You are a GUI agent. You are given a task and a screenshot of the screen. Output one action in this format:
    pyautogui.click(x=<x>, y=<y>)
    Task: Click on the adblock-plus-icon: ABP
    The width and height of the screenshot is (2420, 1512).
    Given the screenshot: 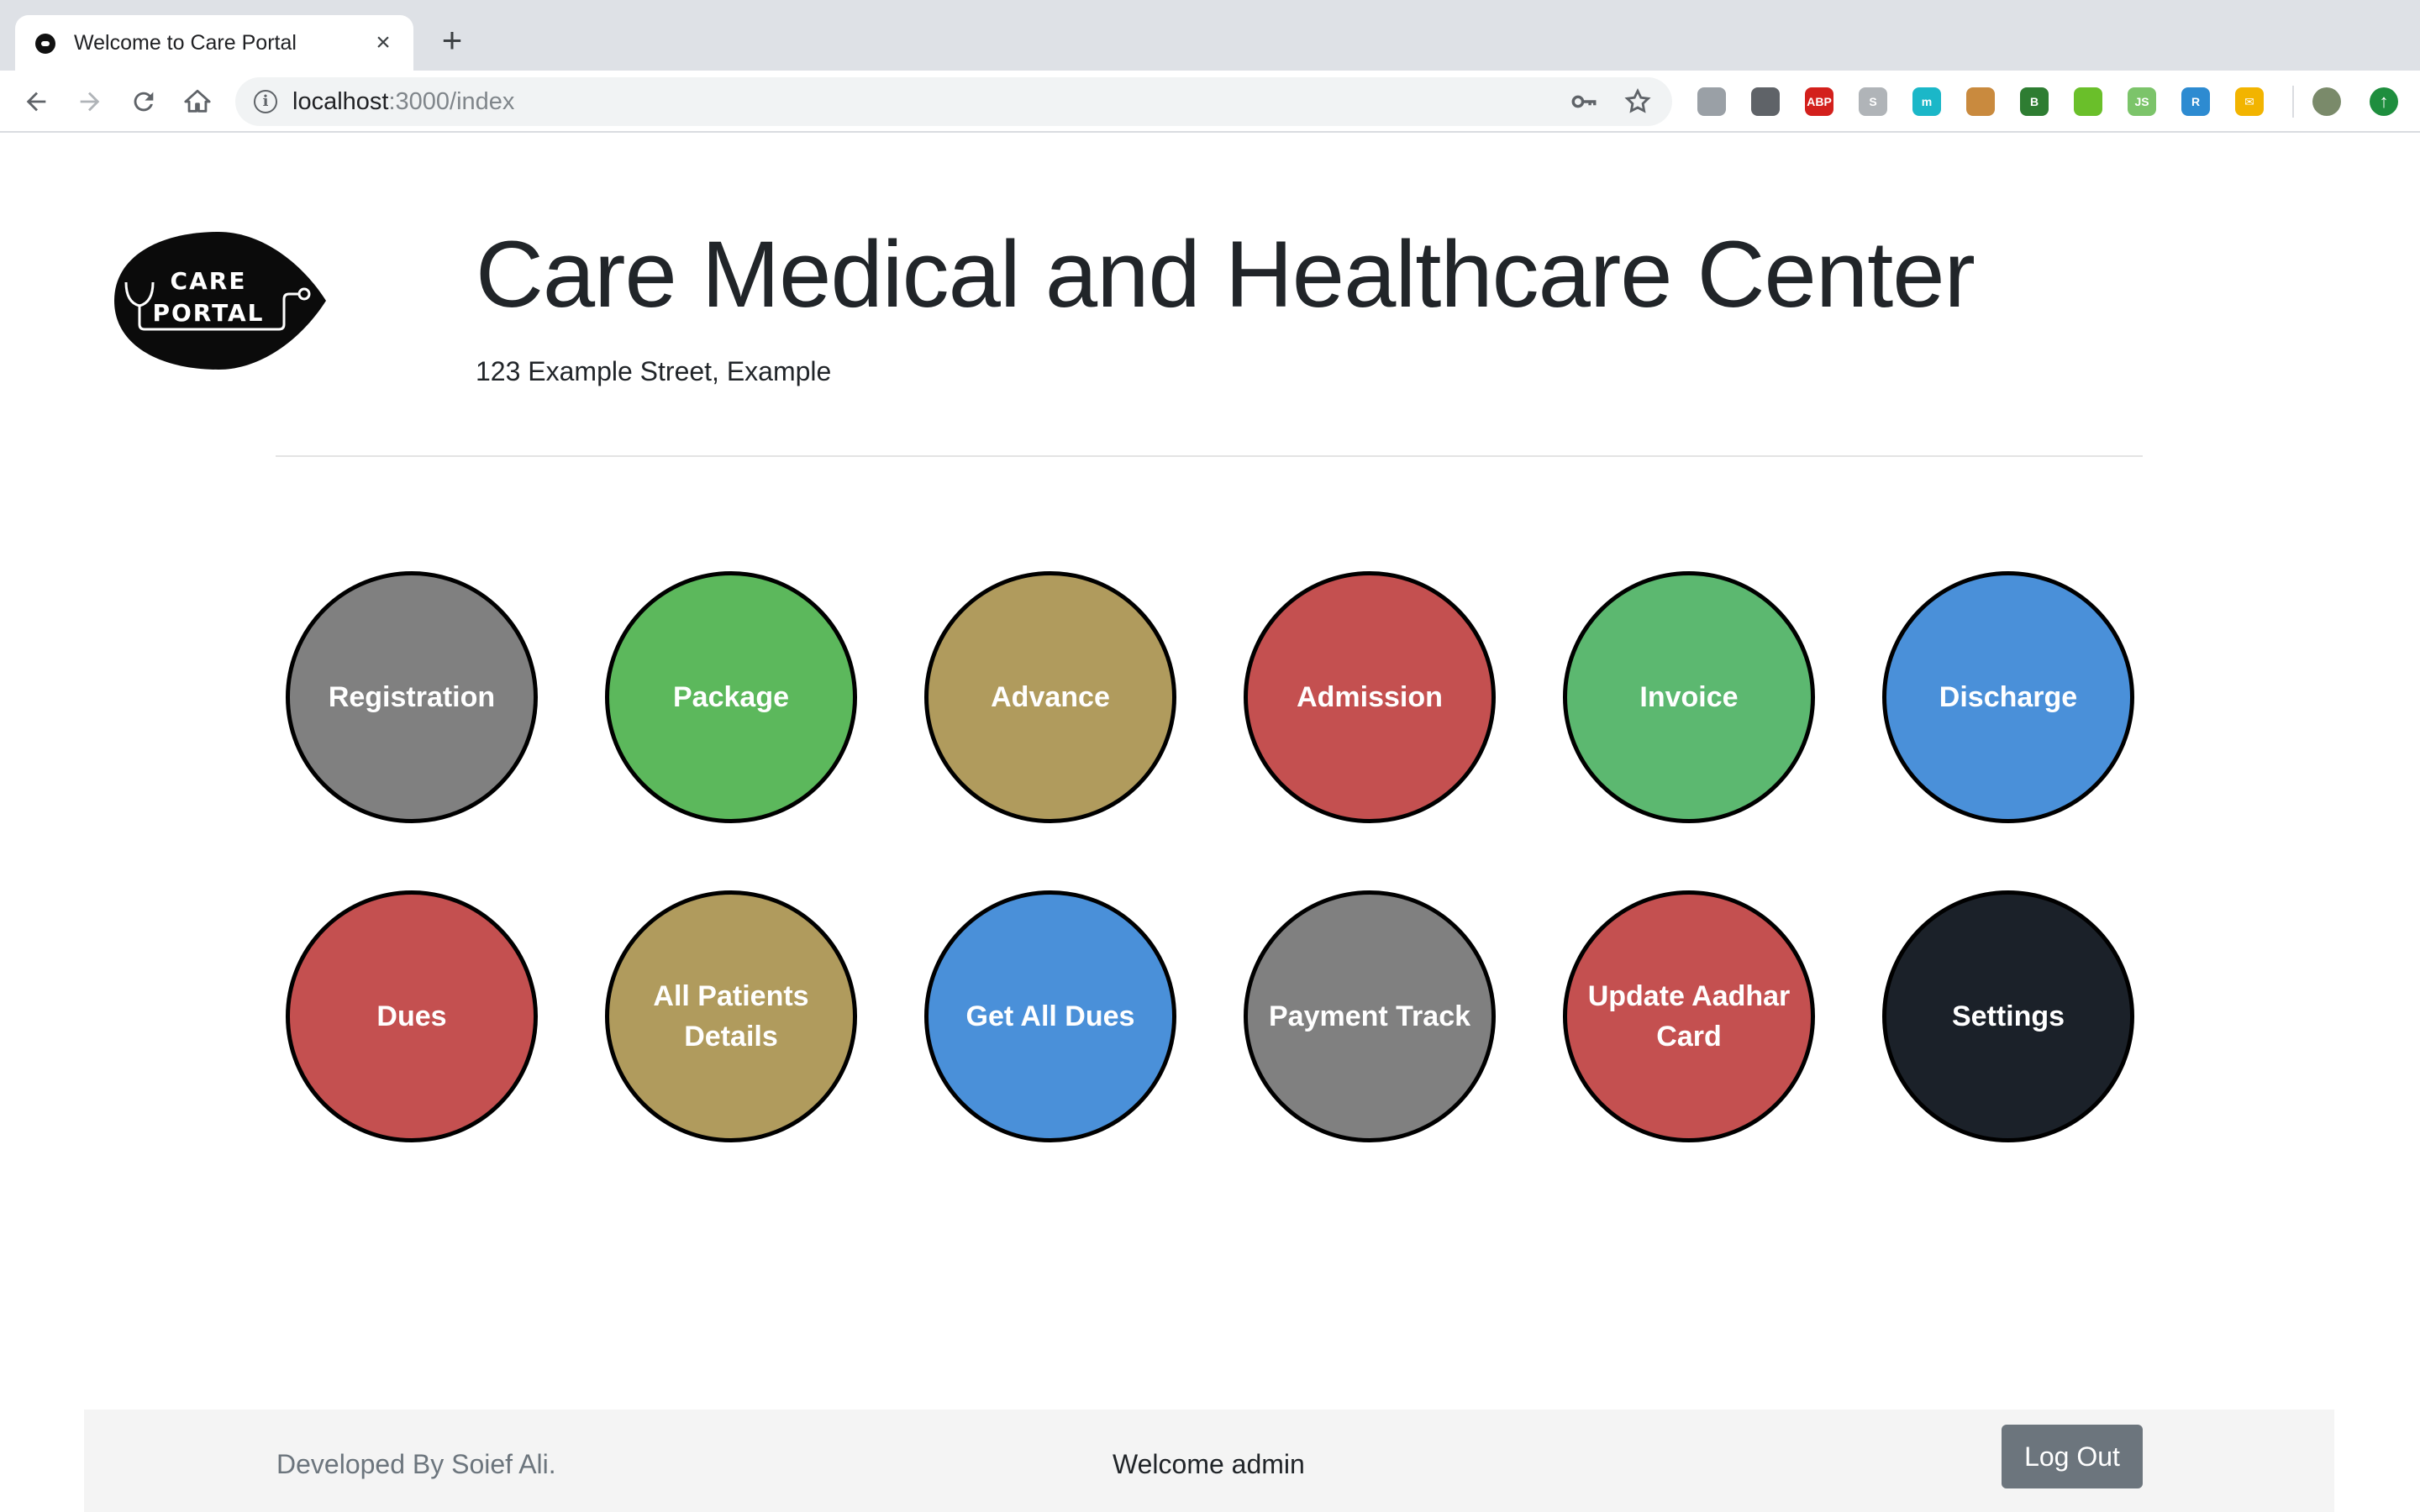 What is the action you would take?
    pyautogui.click(x=1819, y=101)
    